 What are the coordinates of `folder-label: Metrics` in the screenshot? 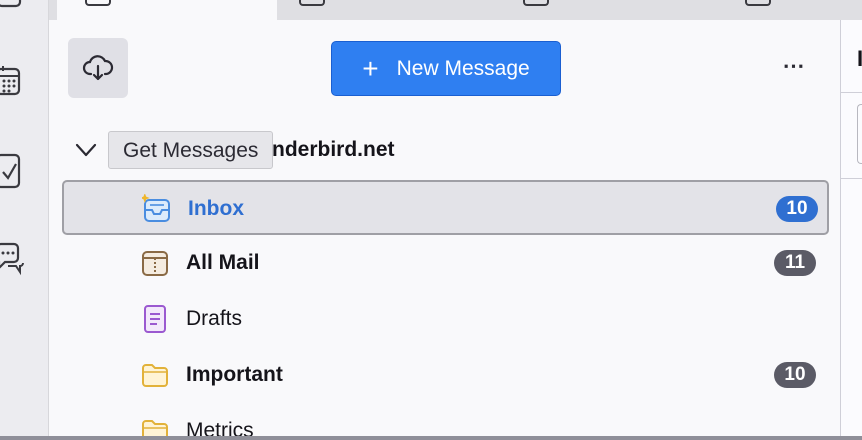 It's located at (220, 427).